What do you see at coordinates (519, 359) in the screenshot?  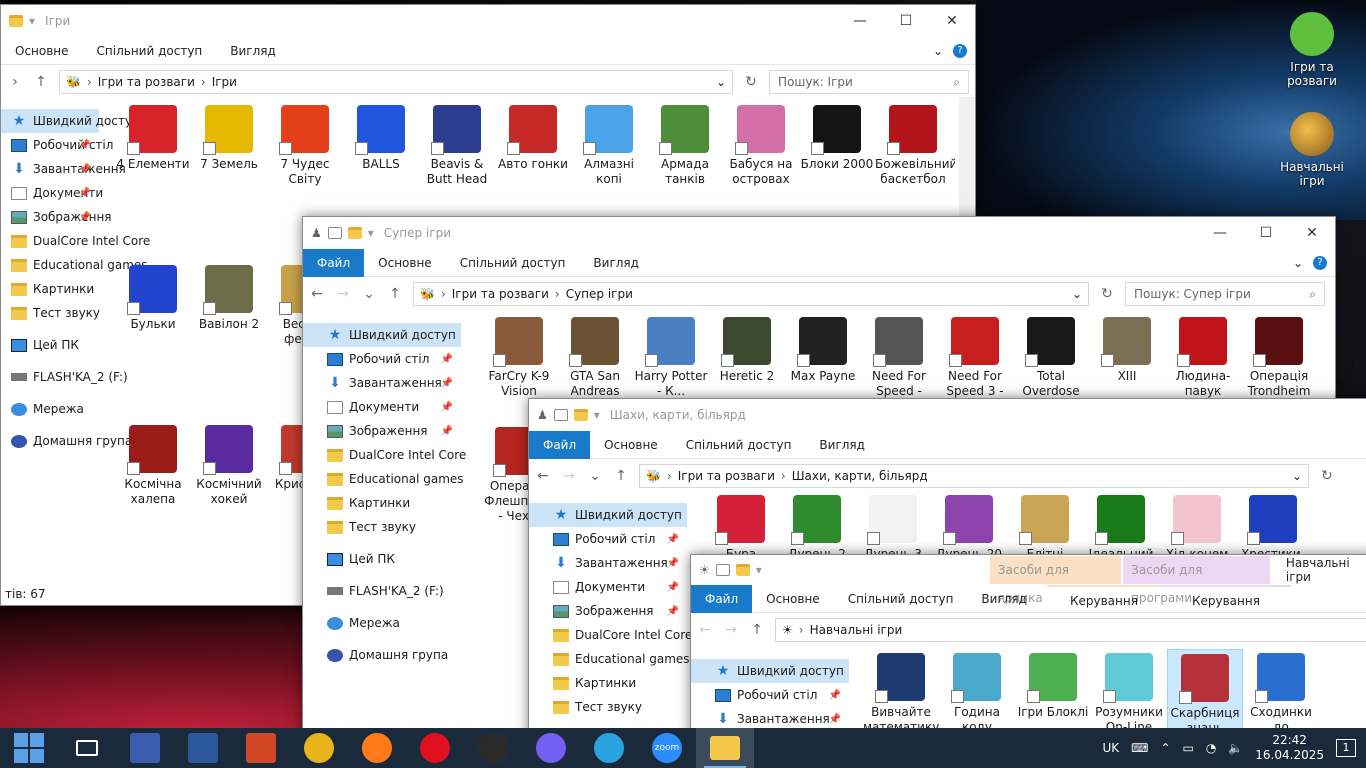 I see `file-item: FarCry K-9 Vision` at bounding box center [519, 359].